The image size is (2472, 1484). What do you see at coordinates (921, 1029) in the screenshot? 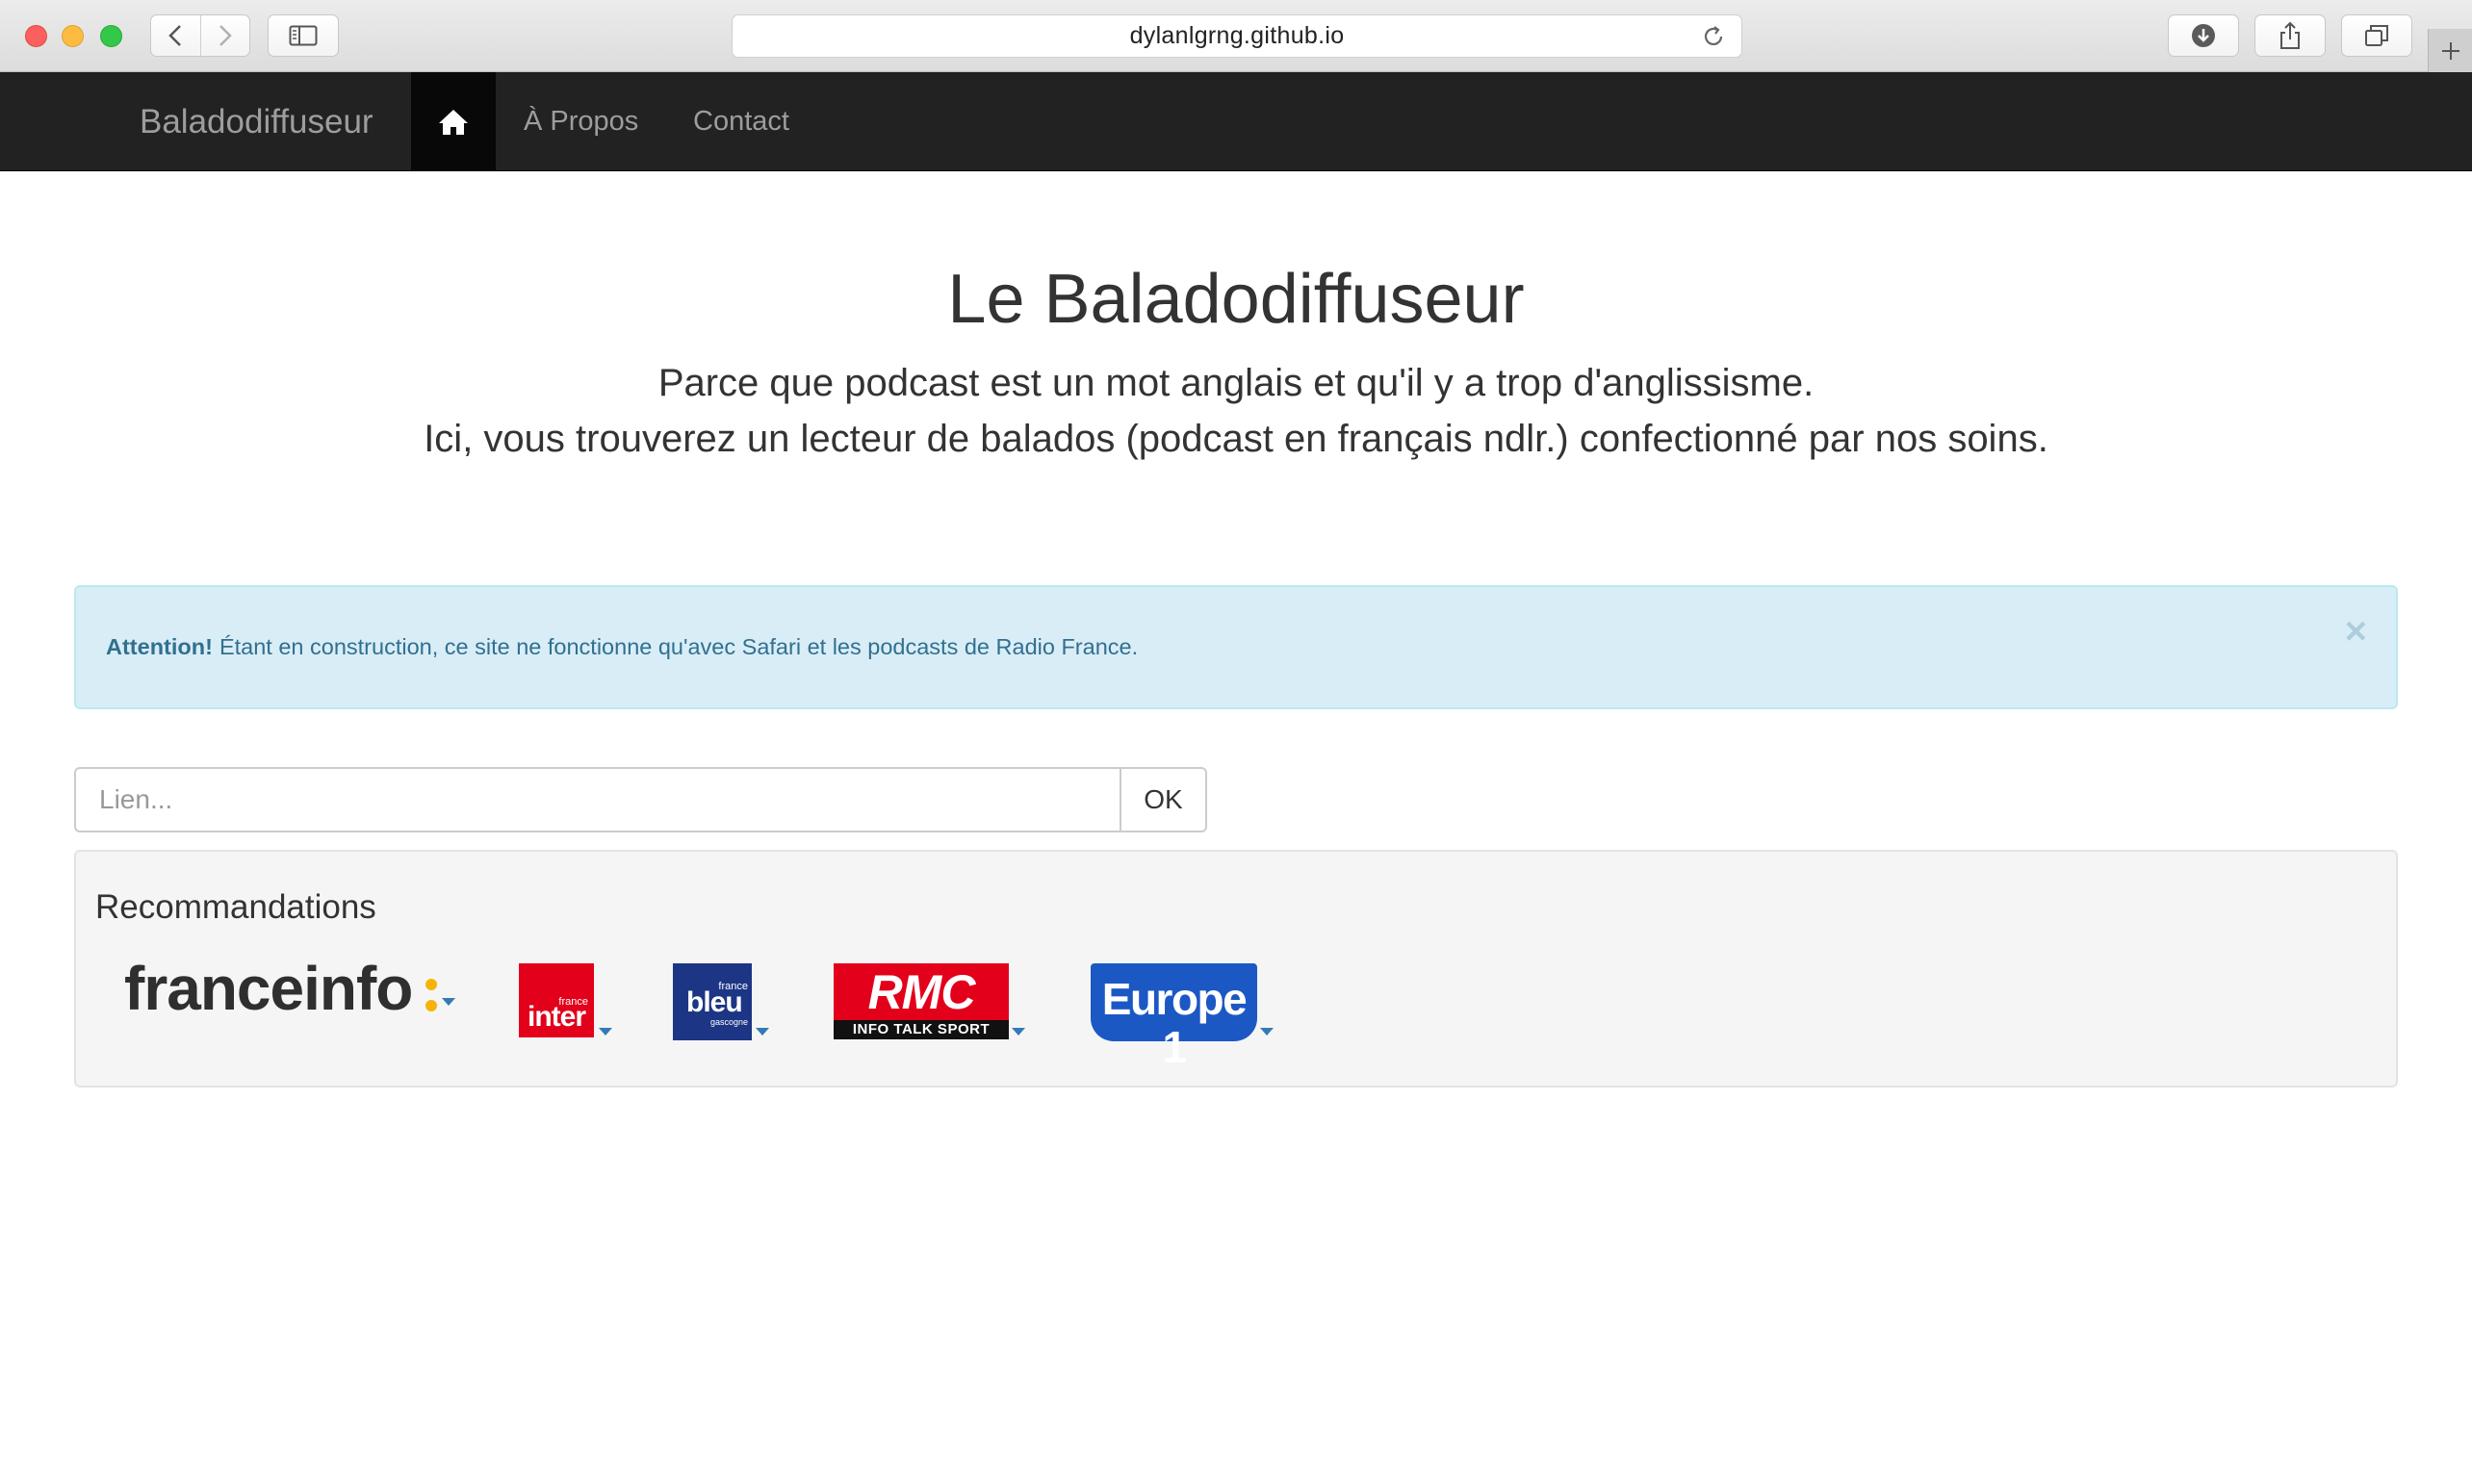
I see `rmc-logo-sub: INFO TALK SPORT` at bounding box center [921, 1029].